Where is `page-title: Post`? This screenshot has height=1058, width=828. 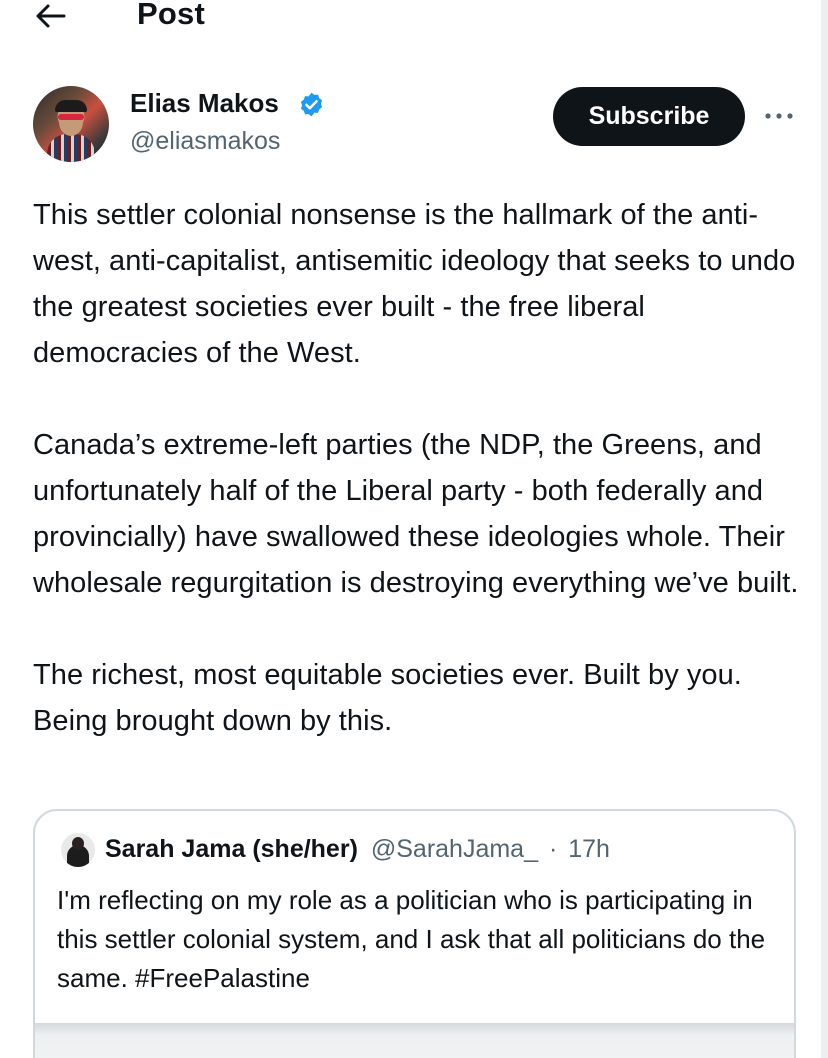 page-title: Post is located at coordinates (171, 15).